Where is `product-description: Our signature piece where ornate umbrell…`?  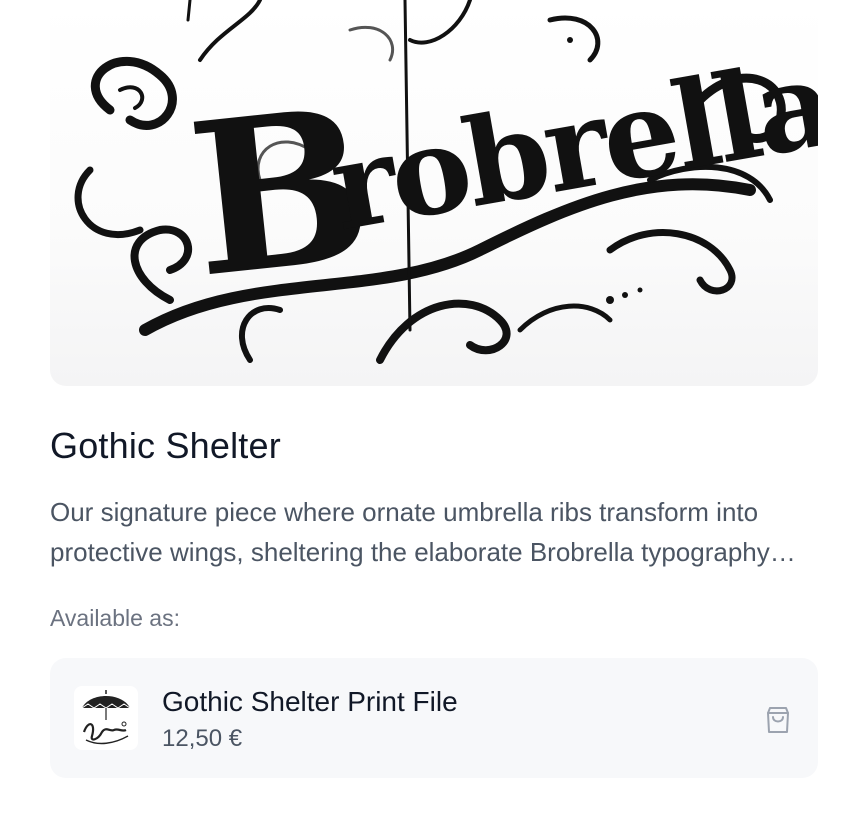 product-description: Our signature piece where ornate umbrell… is located at coordinates (410, 532).